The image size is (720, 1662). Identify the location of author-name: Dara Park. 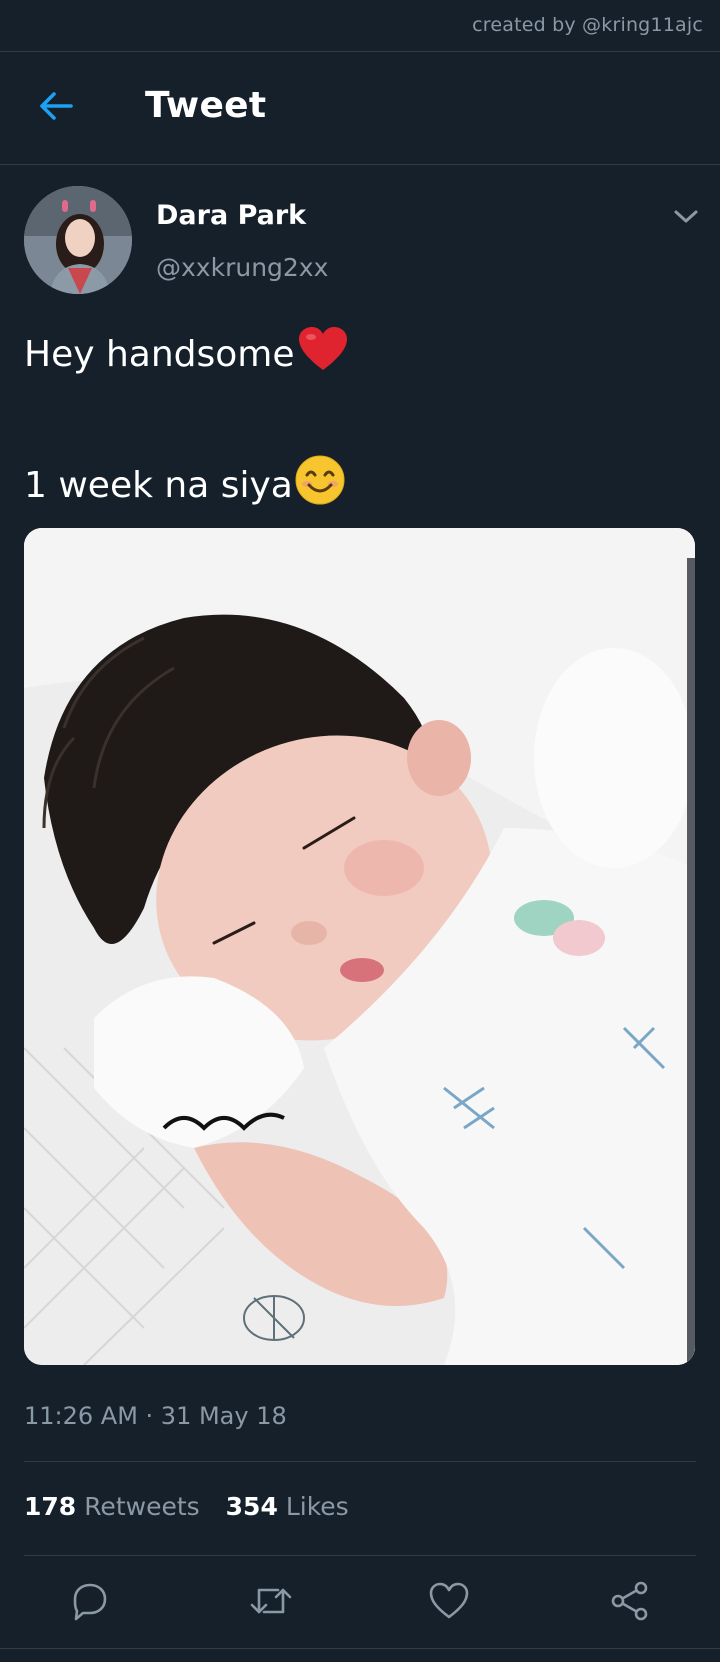
(231, 215).